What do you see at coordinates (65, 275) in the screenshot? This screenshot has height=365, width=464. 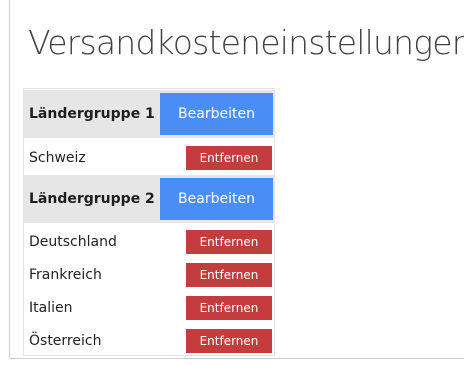 I see `country-name: Frankreich` at bounding box center [65, 275].